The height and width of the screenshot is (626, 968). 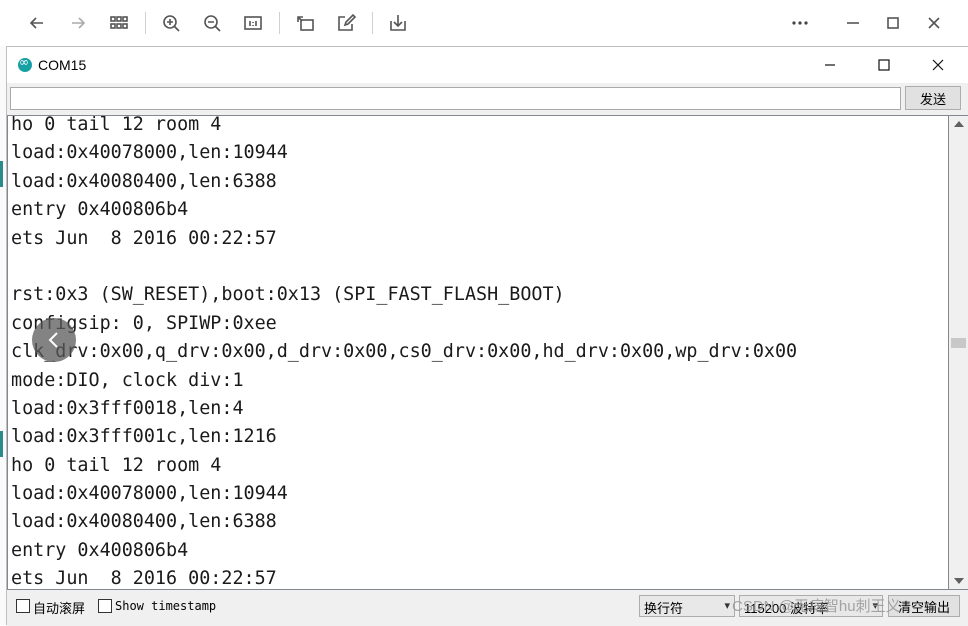 I want to click on download-icon, so click(x=398, y=23).